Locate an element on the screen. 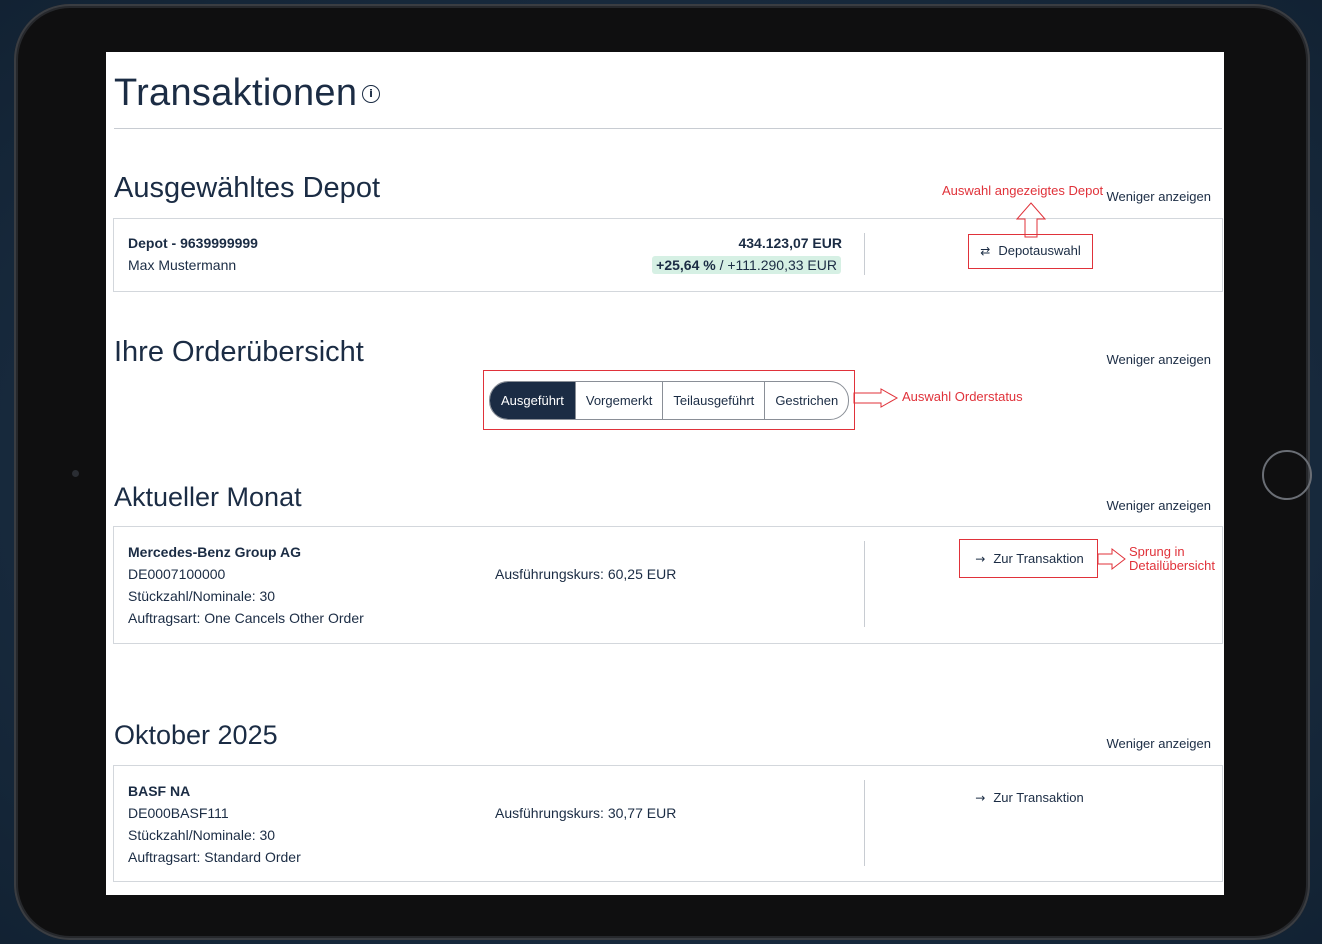 This screenshot has height=944, width=1322. depot-value: 434.123,07 EUR is located at coordinates (790, 243).